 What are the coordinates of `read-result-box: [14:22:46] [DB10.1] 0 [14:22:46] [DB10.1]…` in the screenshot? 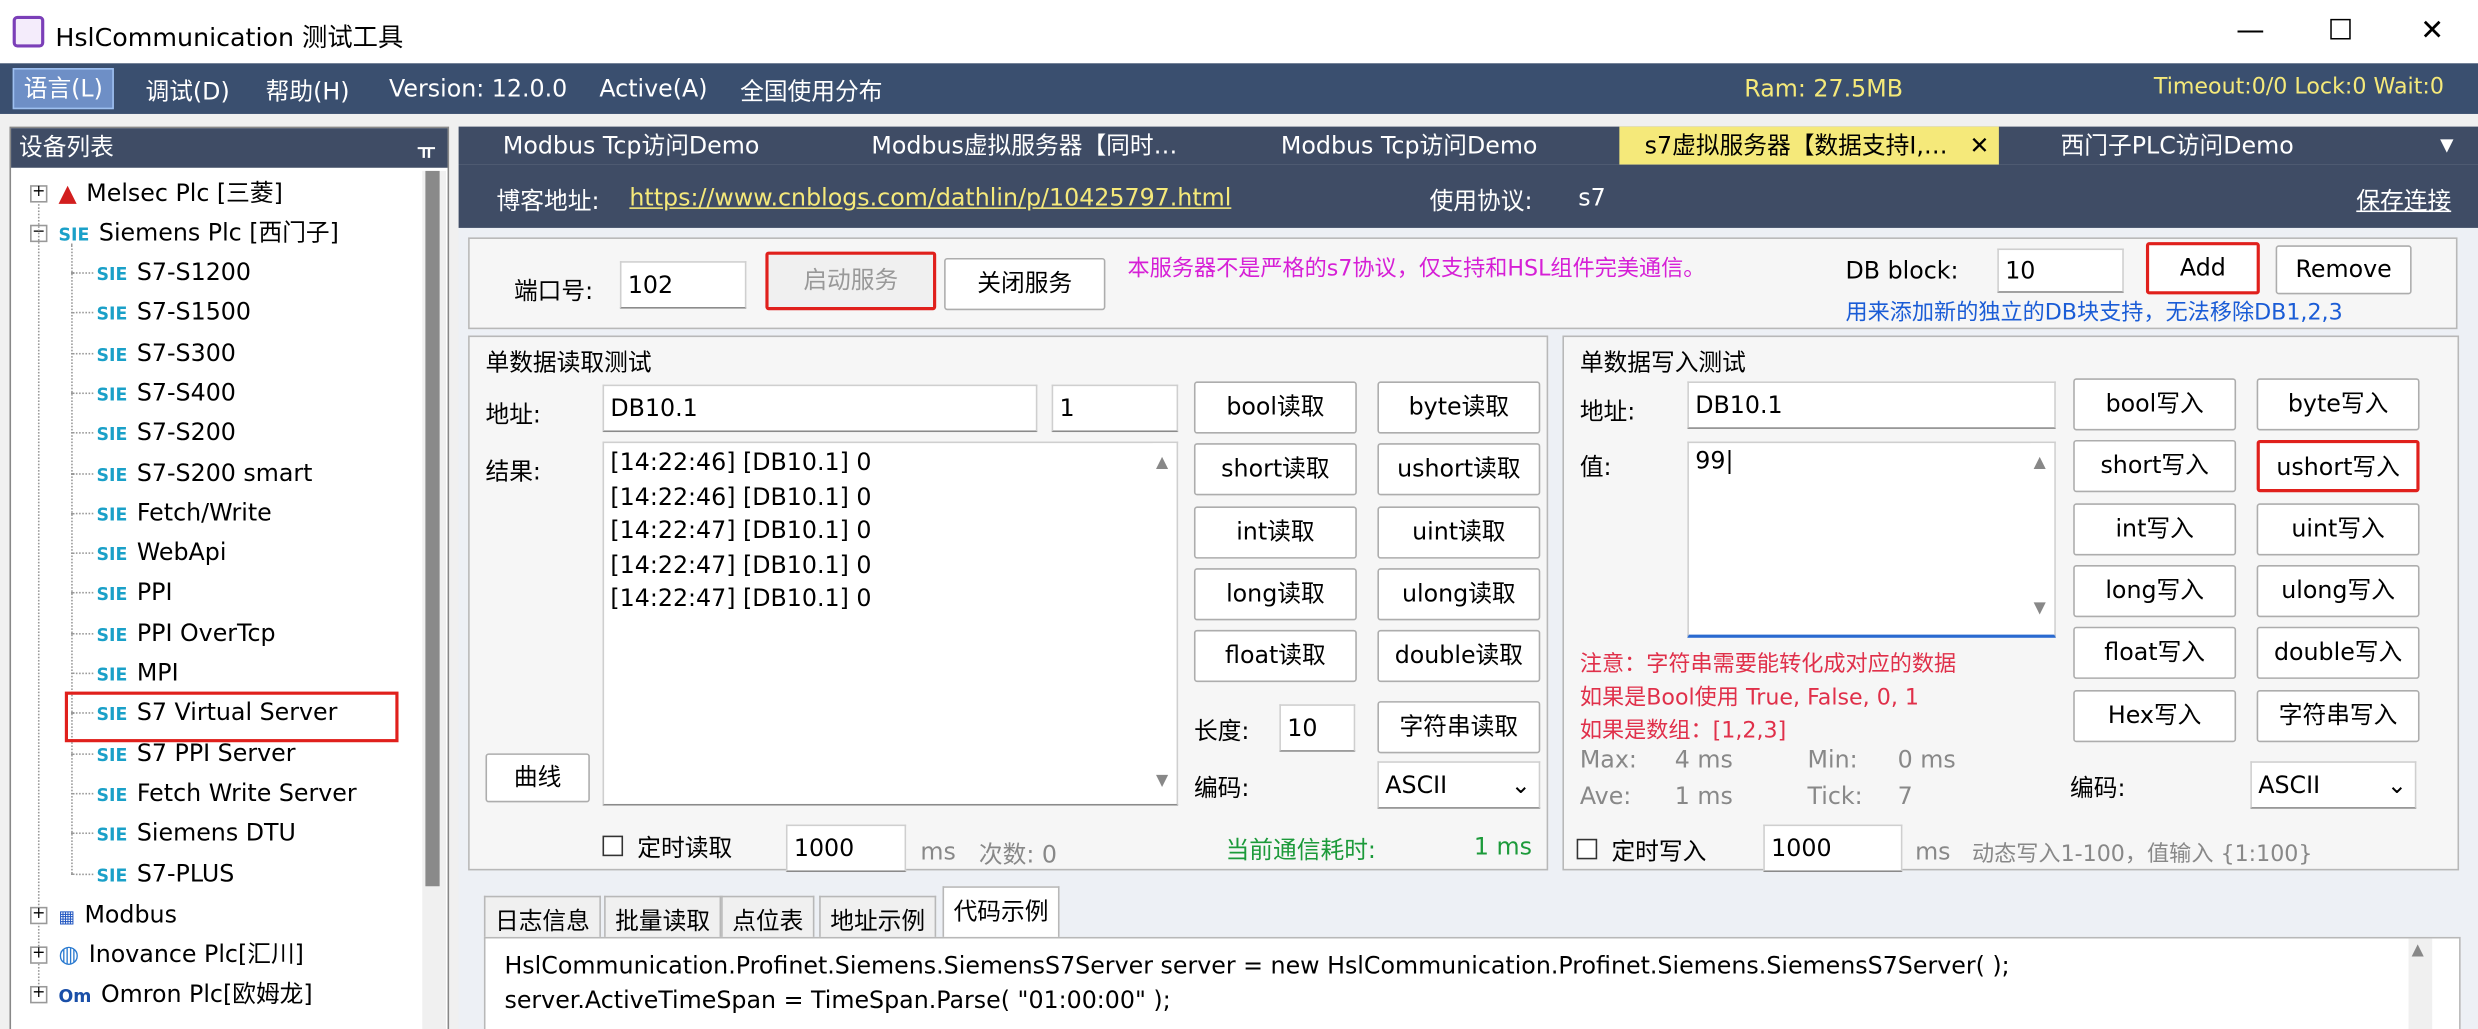 It's located at (890, 623).